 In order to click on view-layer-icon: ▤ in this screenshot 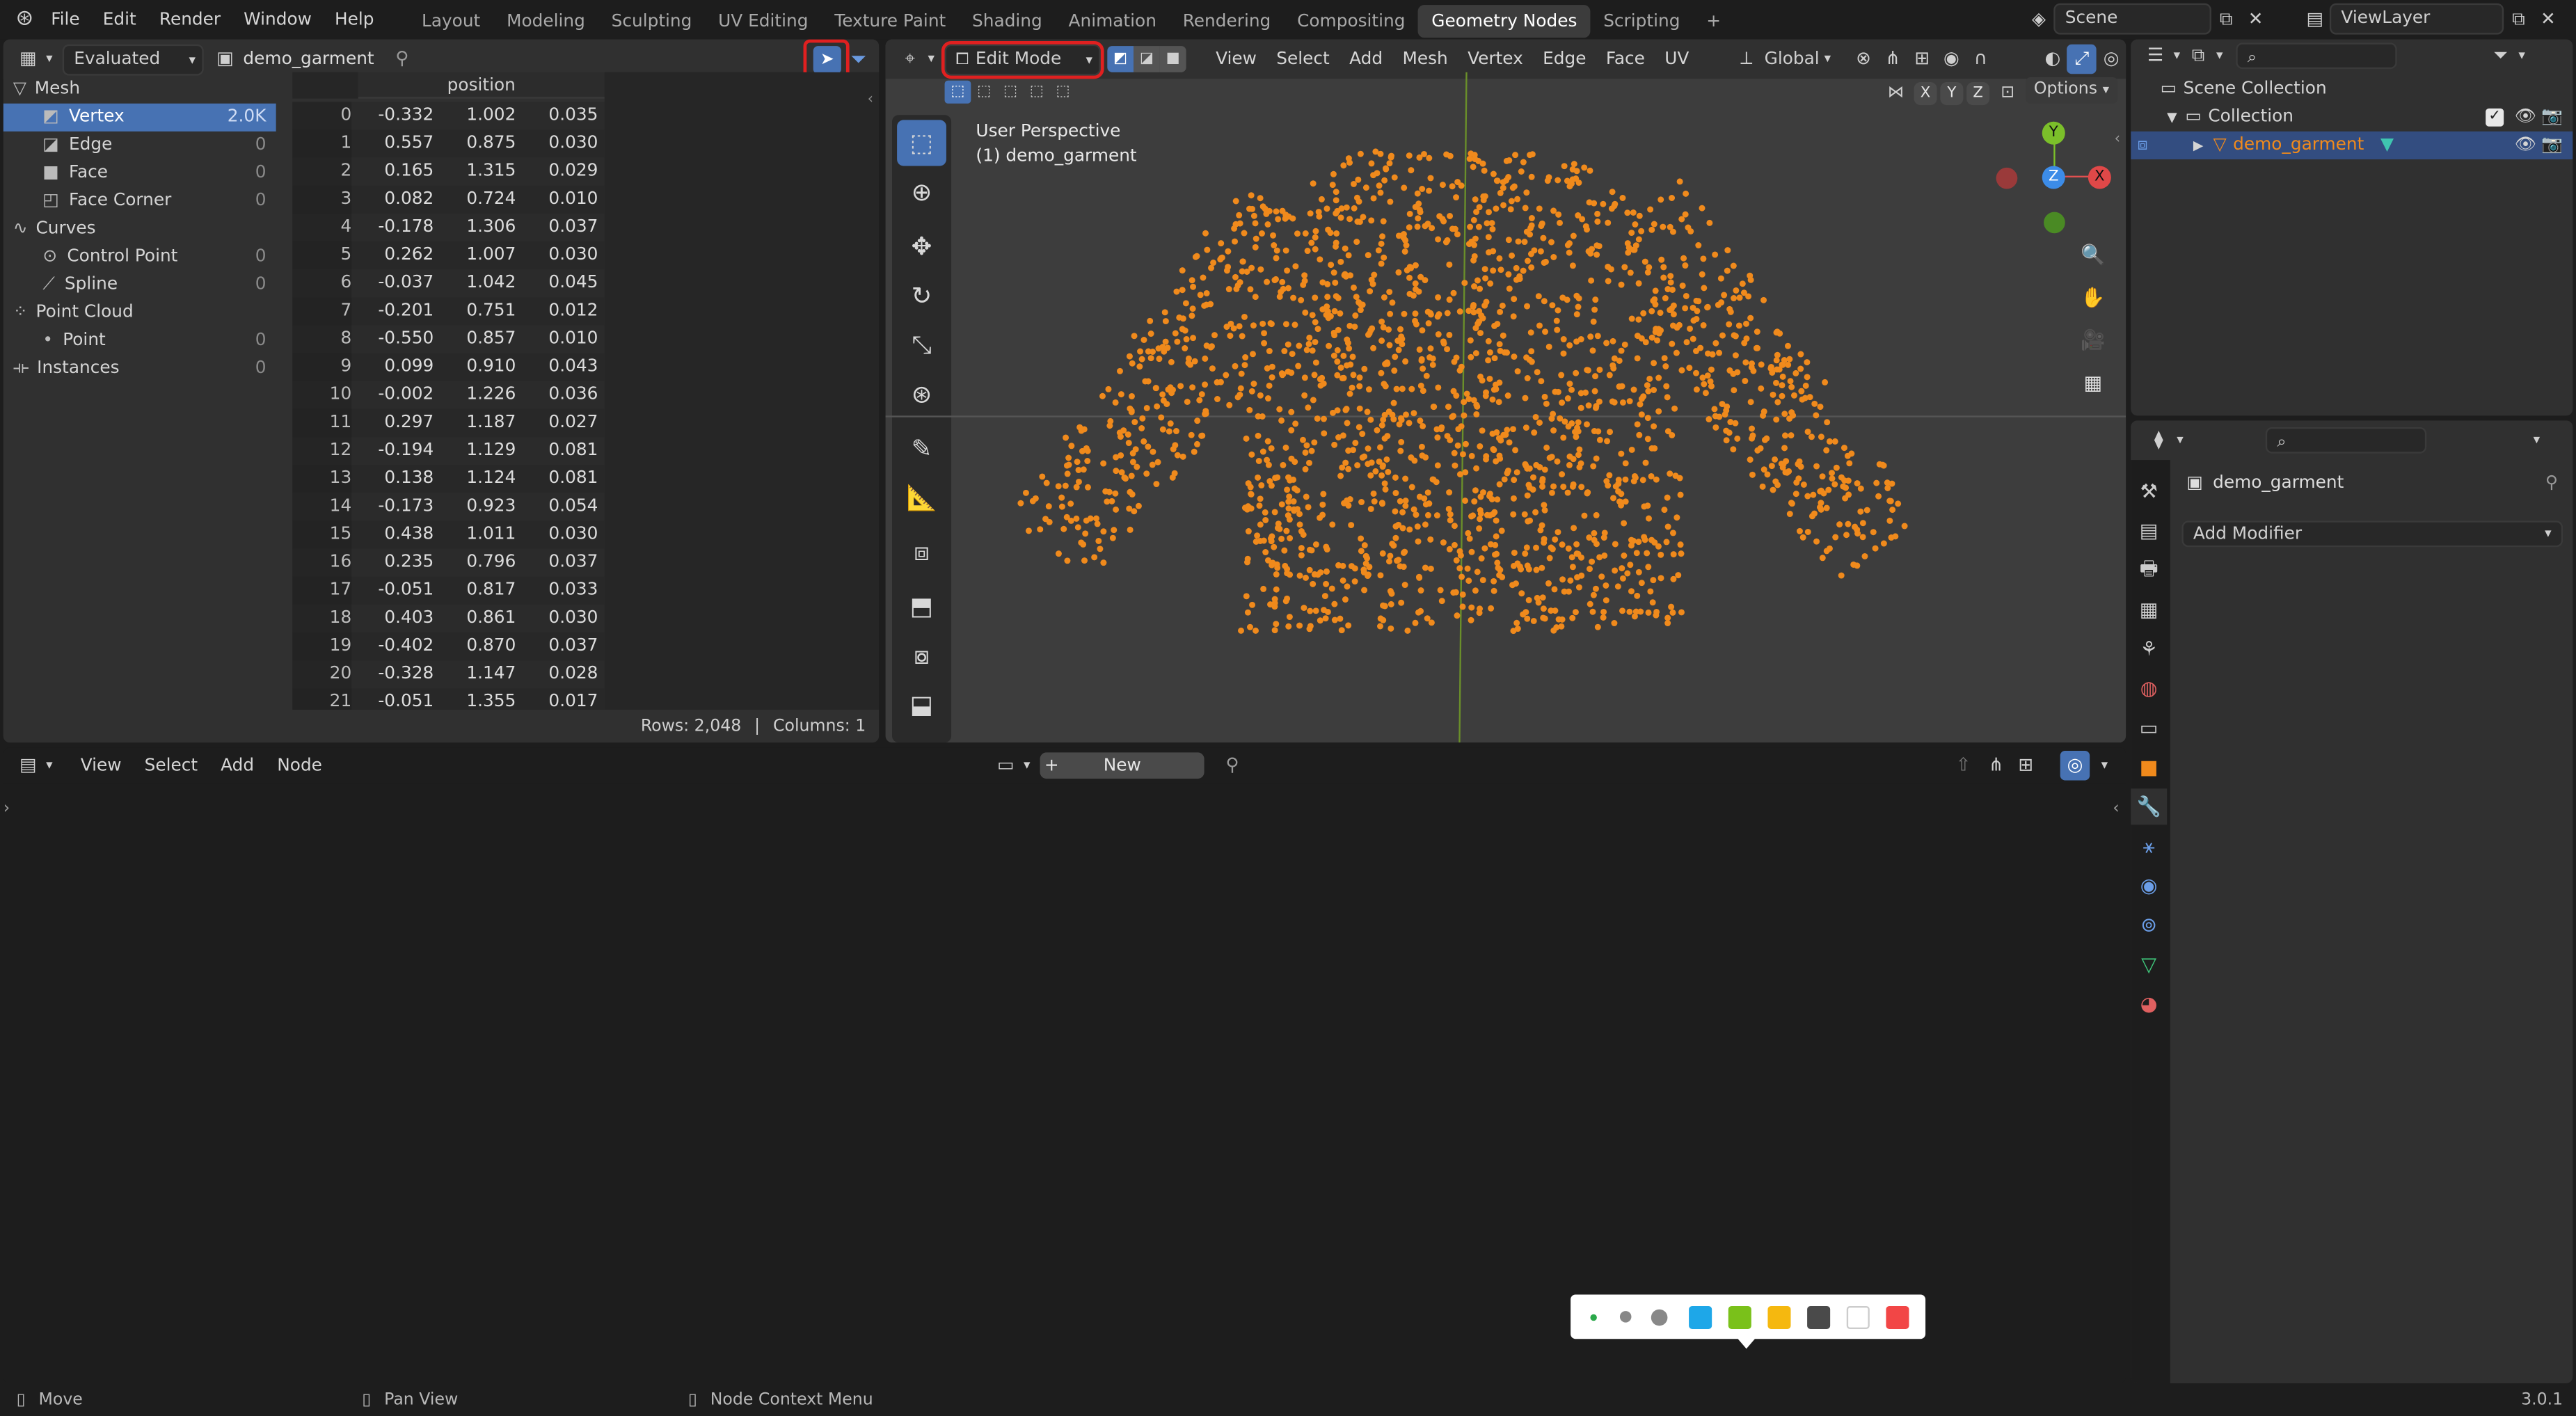, I will do `click(2314, 18)`.